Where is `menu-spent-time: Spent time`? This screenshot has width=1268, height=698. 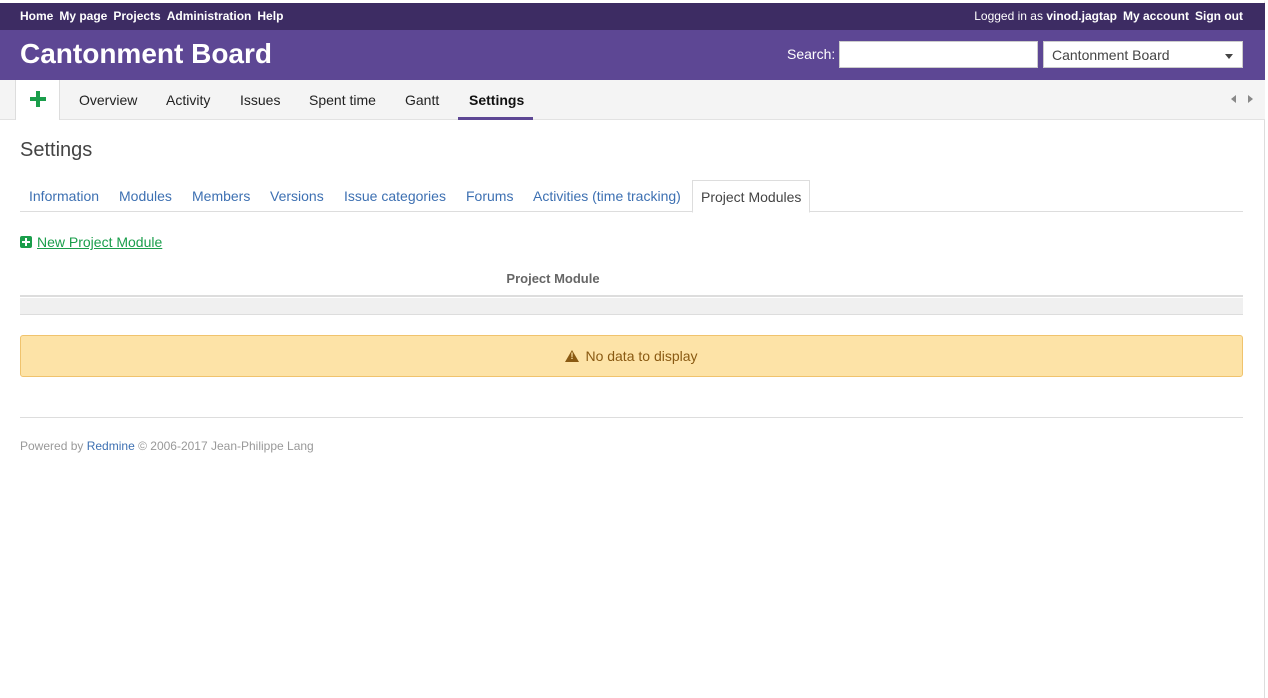 menu-spent-time: Spent time is located at coordinates (342, 100).